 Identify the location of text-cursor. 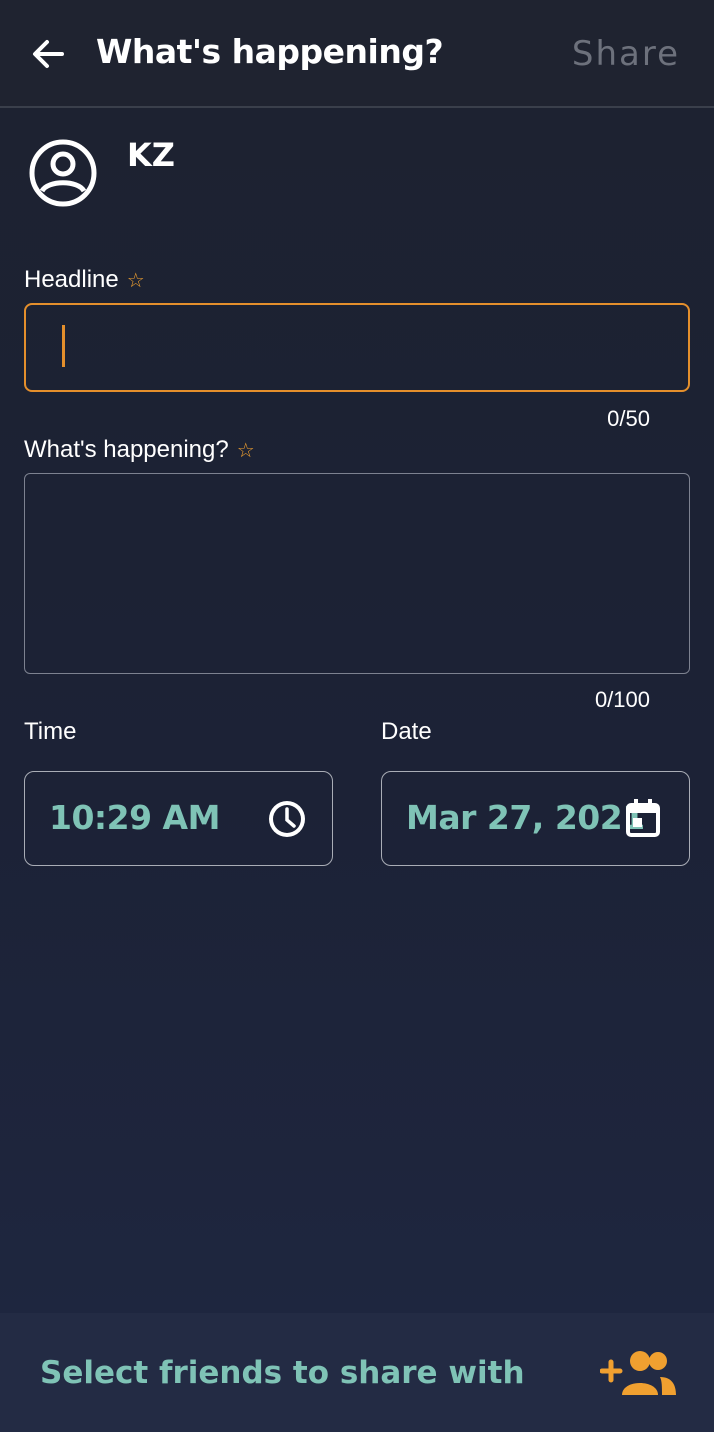
(63, 346).